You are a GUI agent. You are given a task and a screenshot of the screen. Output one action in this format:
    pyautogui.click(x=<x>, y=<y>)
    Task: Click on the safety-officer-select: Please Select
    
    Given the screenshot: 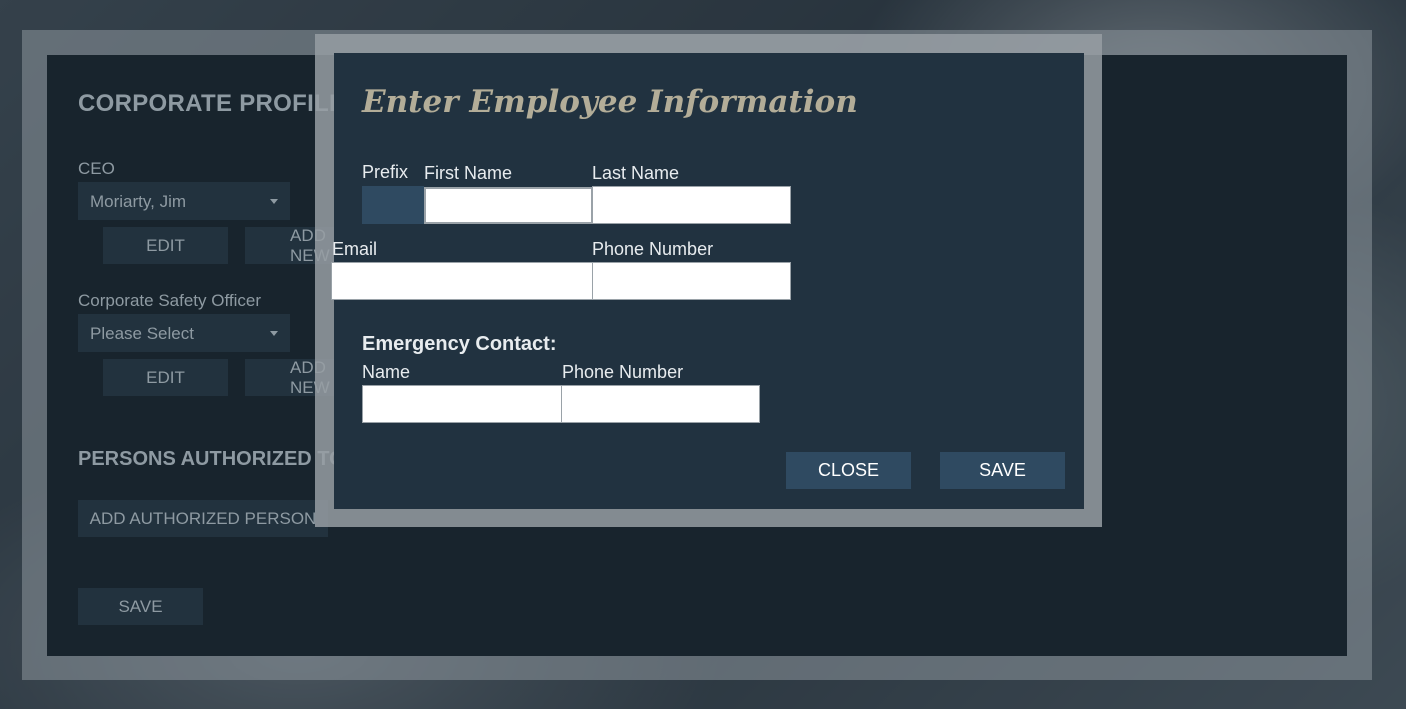 What is the action you would take?
    pyautogui.click(x=184, y=333)
    